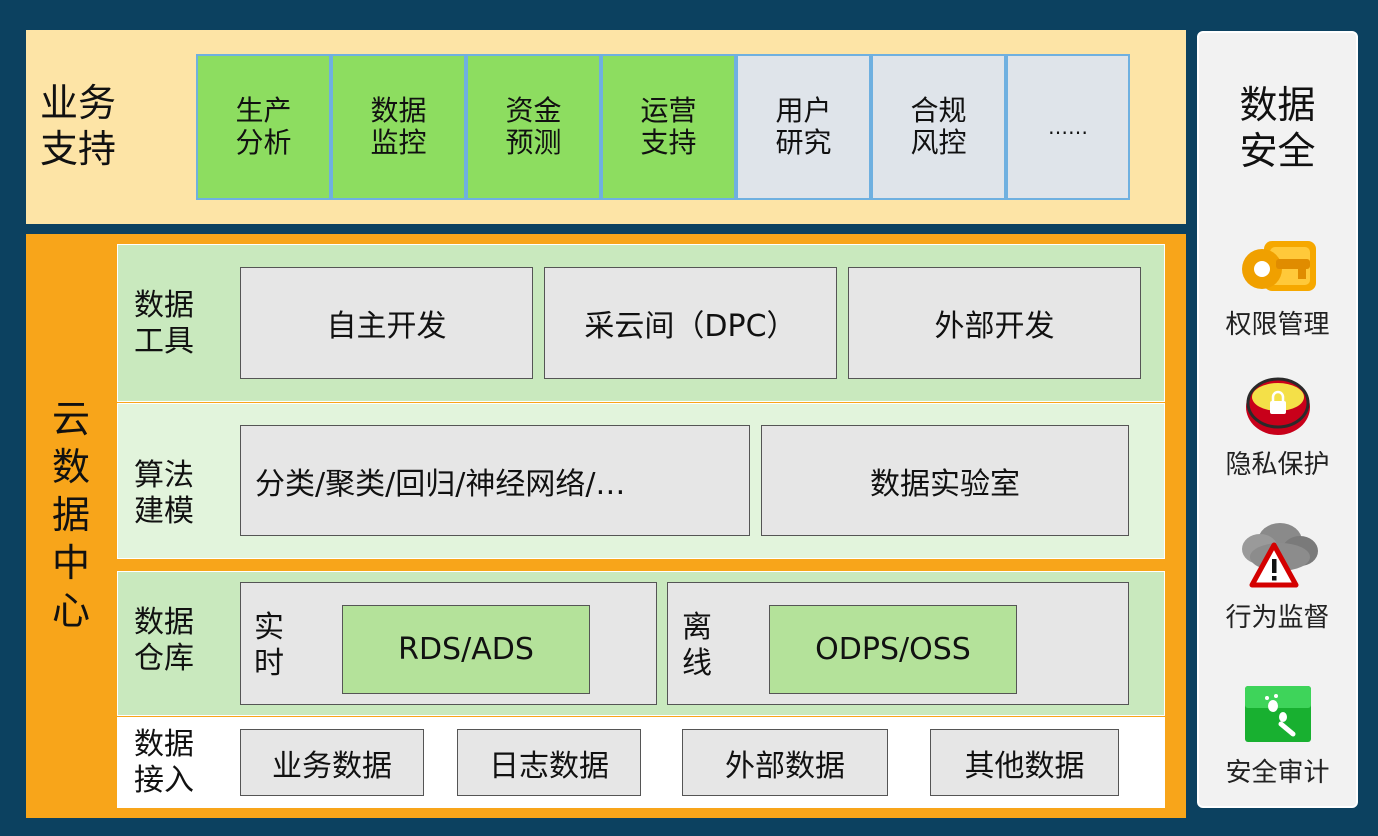 Image resolution: width=1378 pixels, height=836 pixels. Describe the element at coordinates (893, 649) in the screenshot. I see `warehouse-offline-store: ODPS/OSS` at that location.